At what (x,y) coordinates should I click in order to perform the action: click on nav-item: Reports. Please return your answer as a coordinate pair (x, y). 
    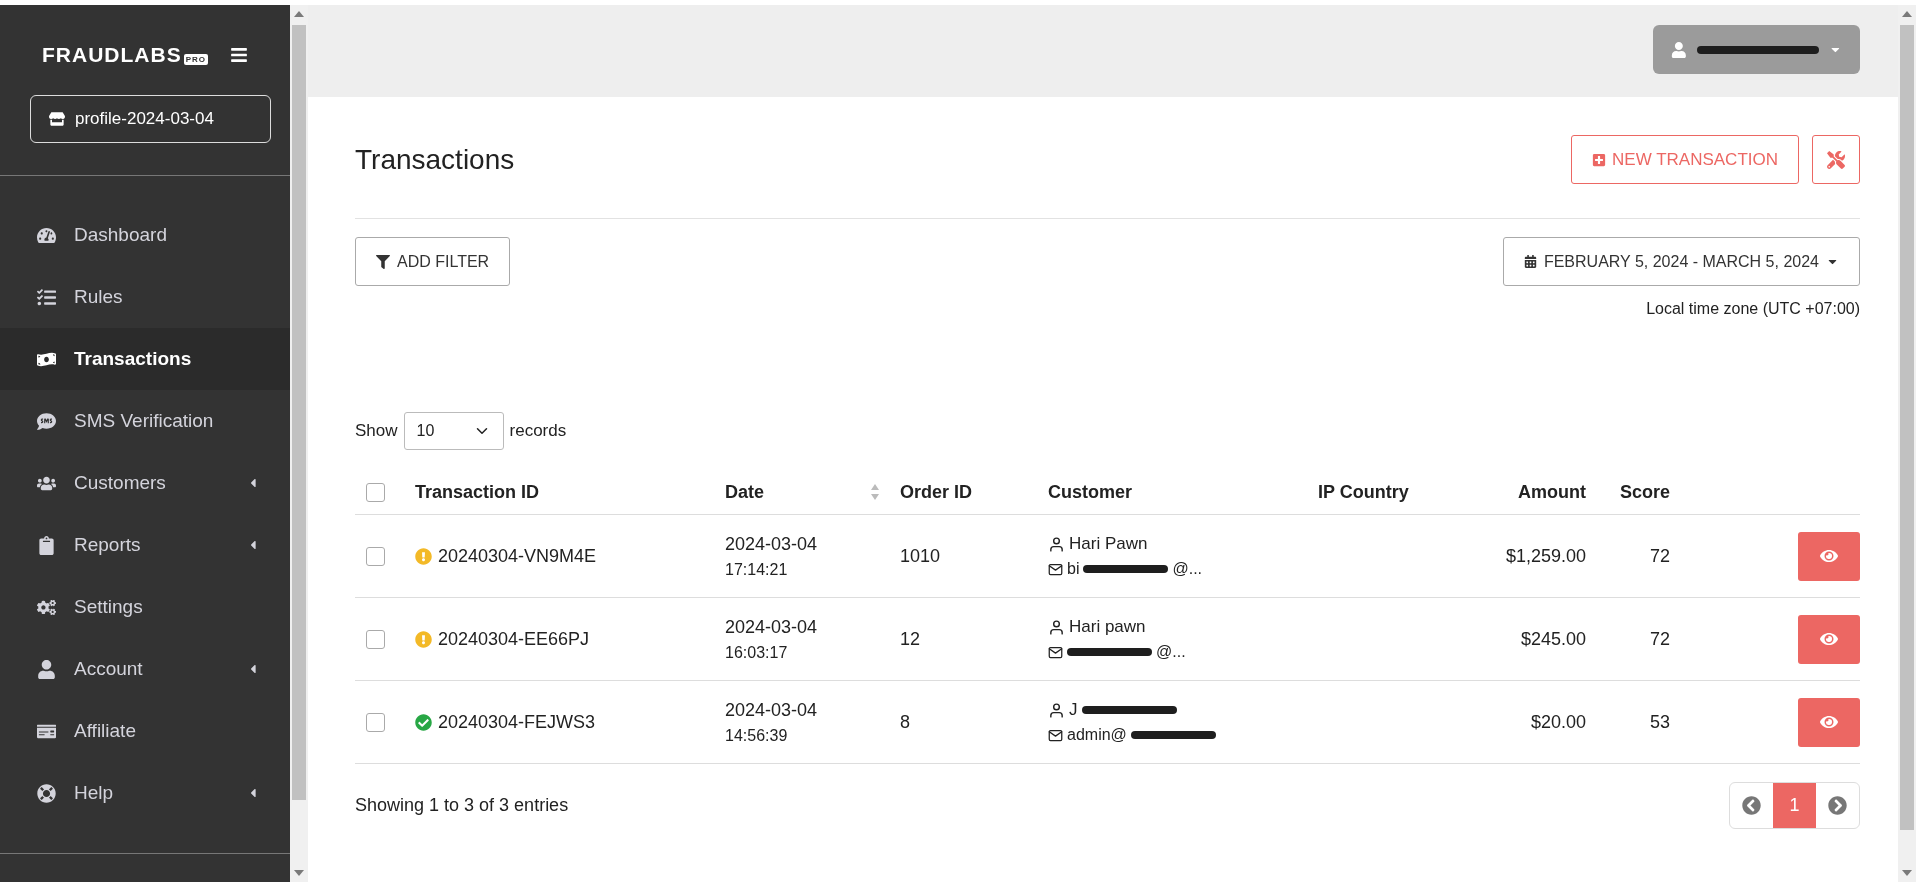
    Looking at the image, I should click on (145, 545).